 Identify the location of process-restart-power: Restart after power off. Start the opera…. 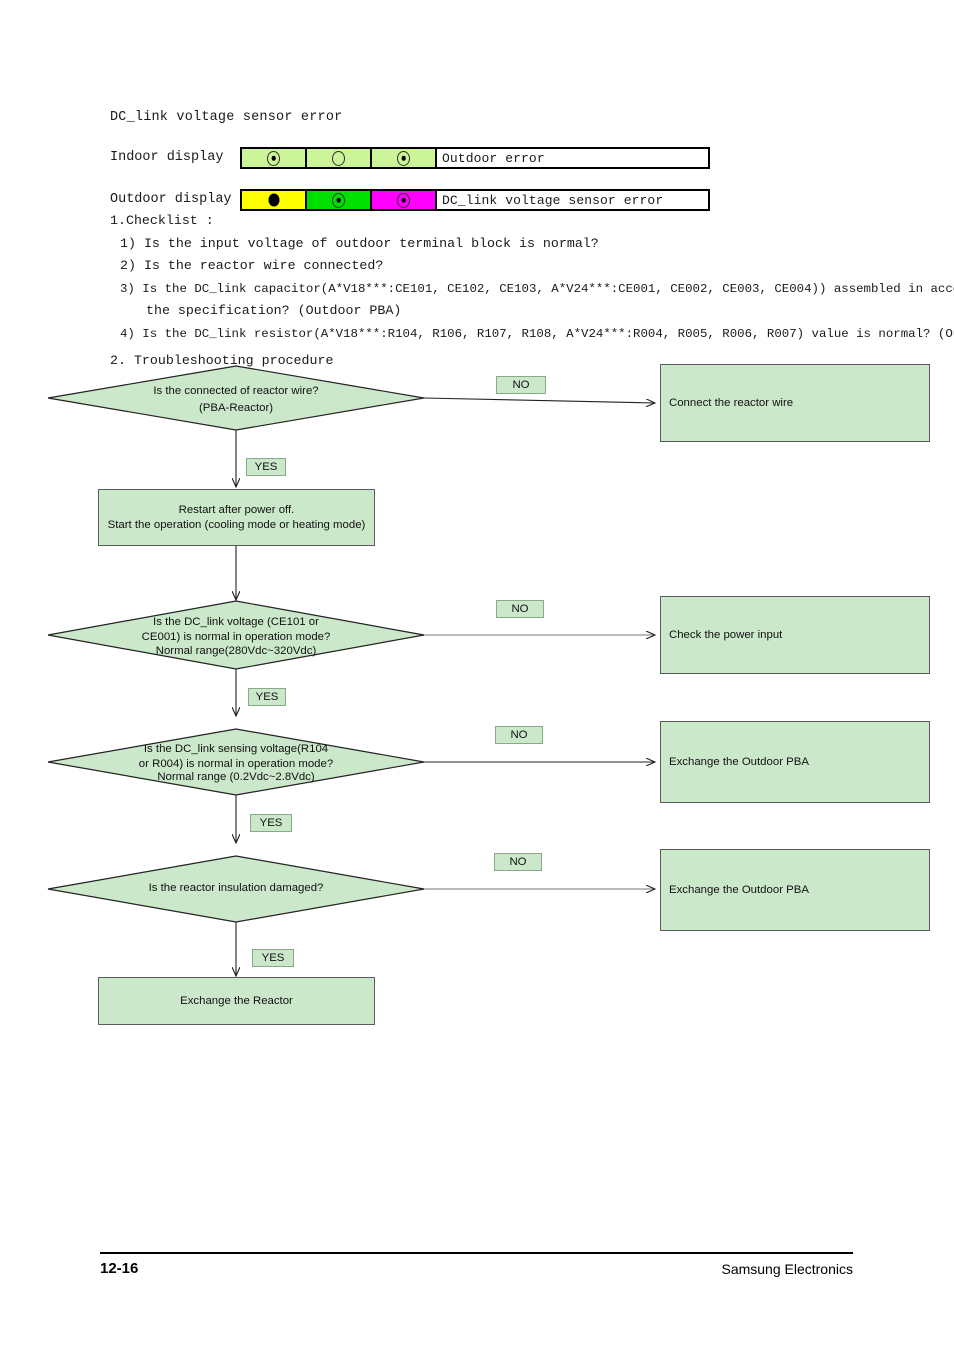
(236, 517).